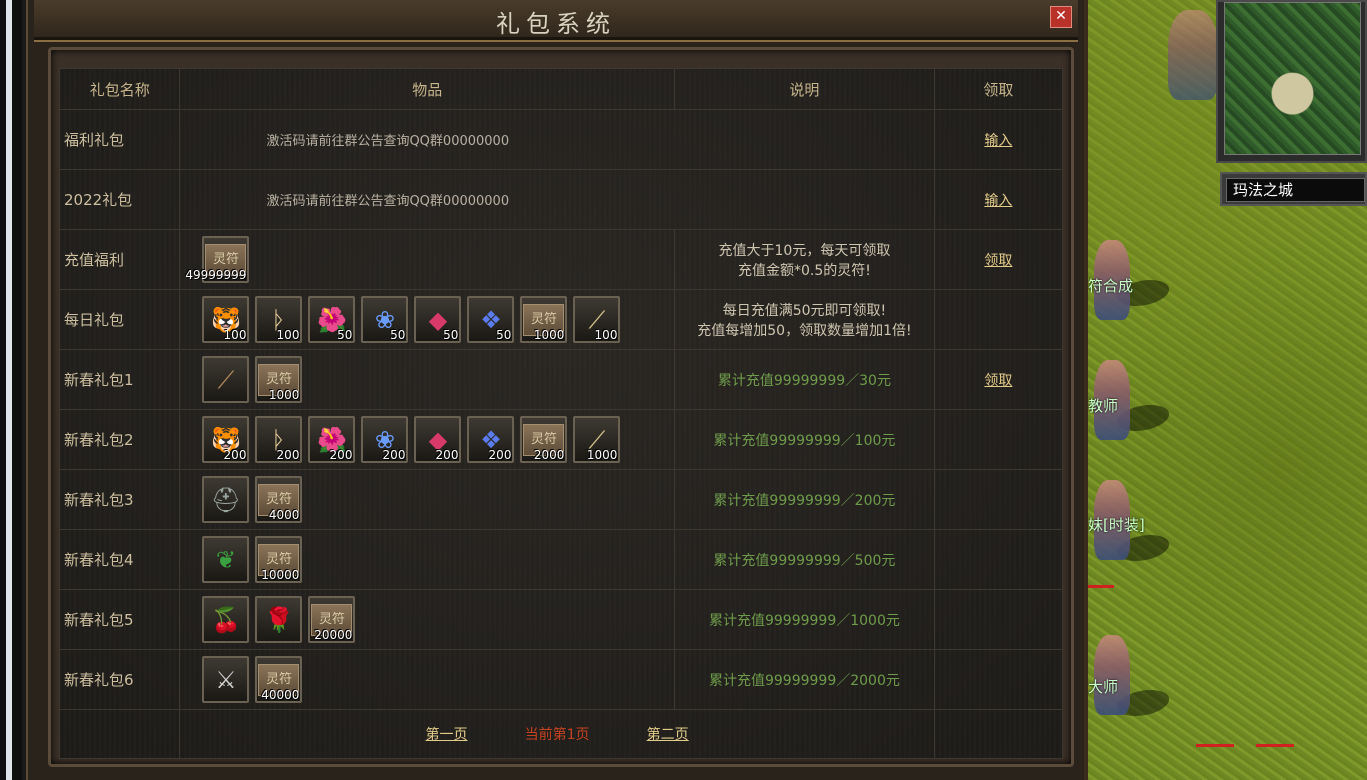 The height and width of the screenshot is (780, 1367). What do you see at coordinates (385, 439) in the screenshot?
I see `item-slot: ❀ 200` at bounding box center [385, 439].